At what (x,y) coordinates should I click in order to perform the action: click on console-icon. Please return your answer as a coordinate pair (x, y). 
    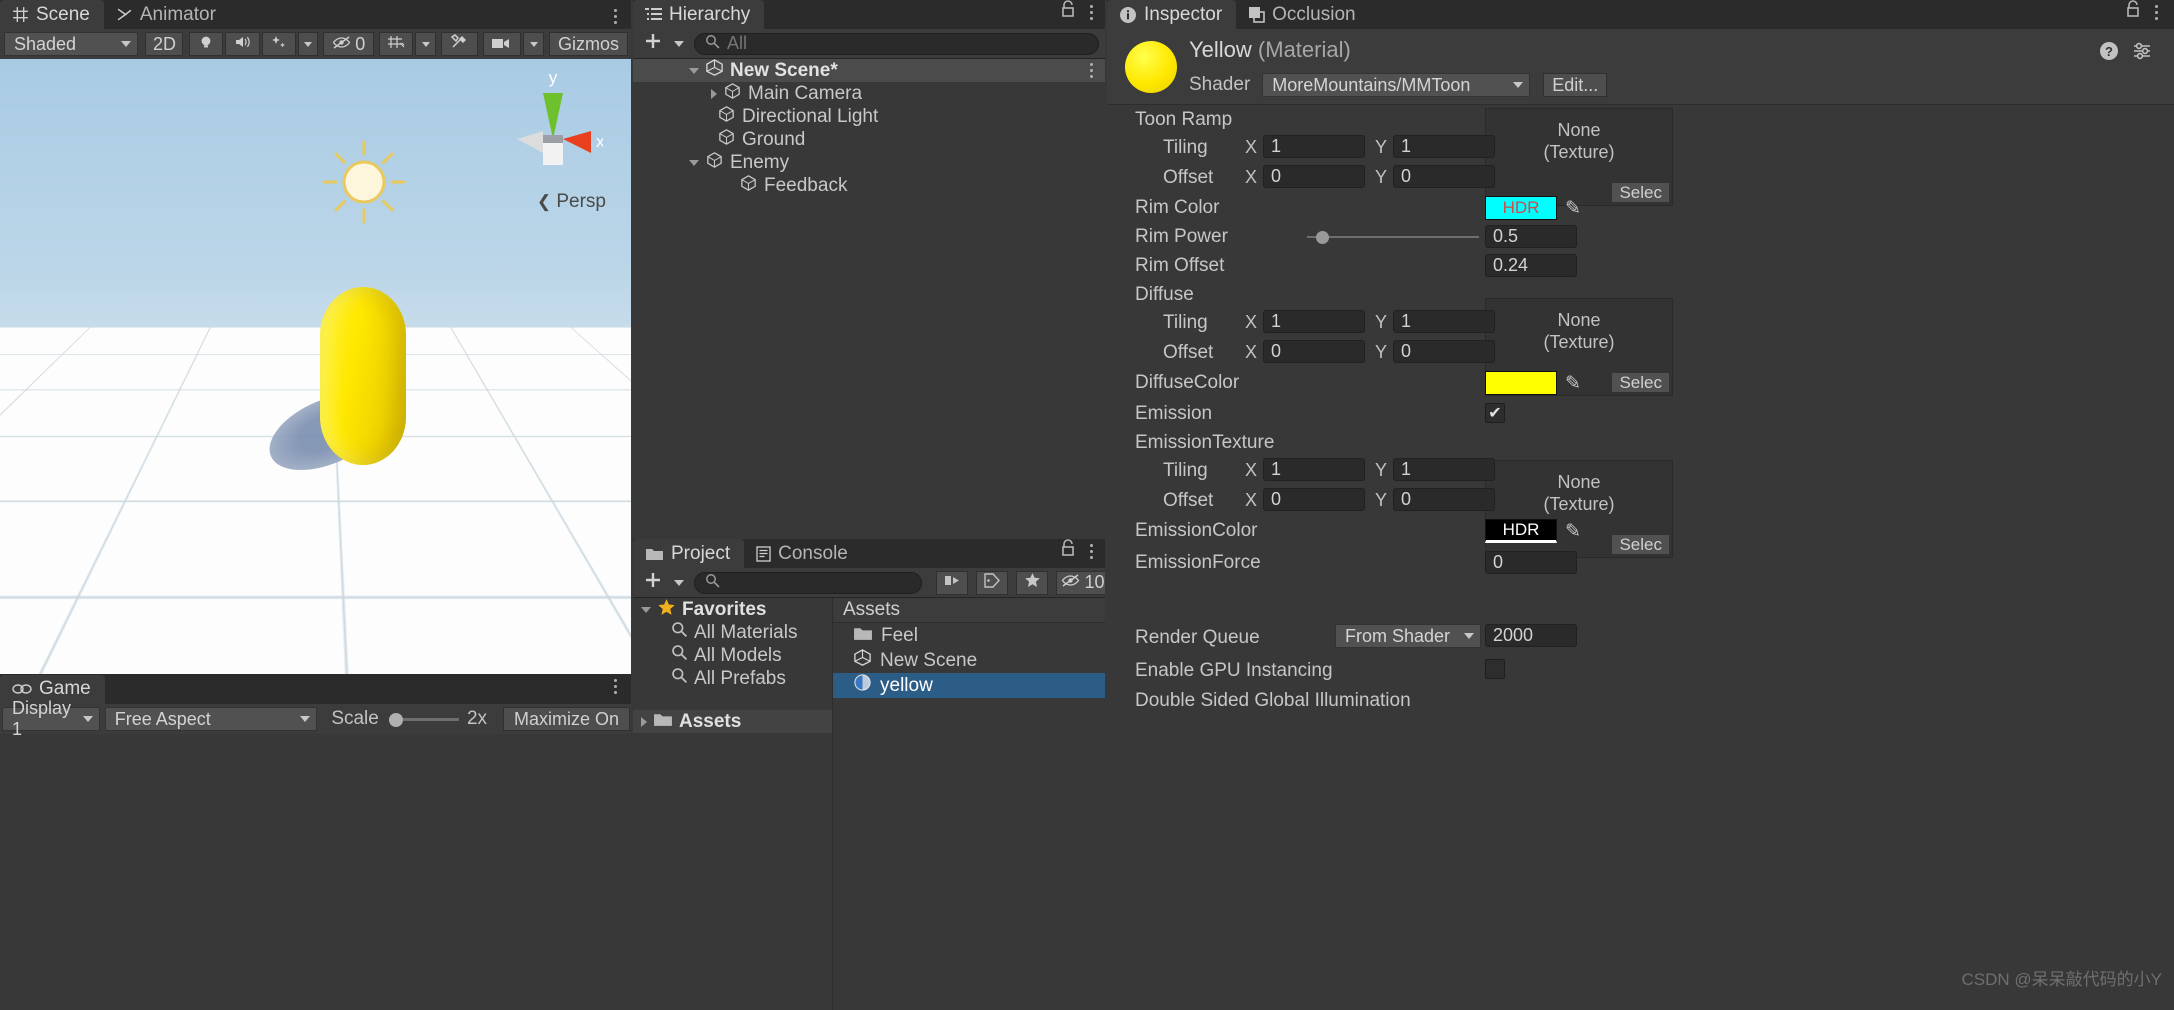
    Looking at the image, I should click on (763, 553).